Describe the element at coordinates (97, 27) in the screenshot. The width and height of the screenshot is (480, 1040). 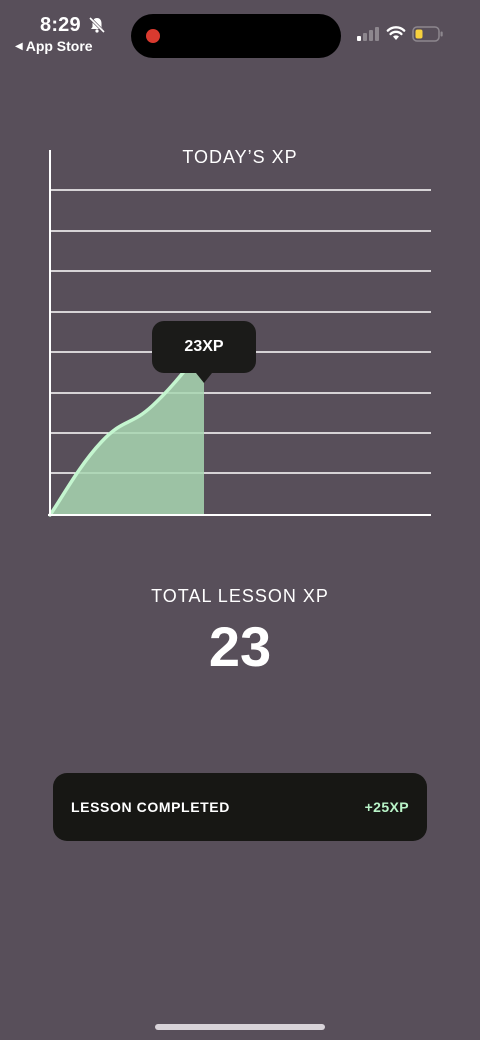
I see `bell-slash-icon` at that location.